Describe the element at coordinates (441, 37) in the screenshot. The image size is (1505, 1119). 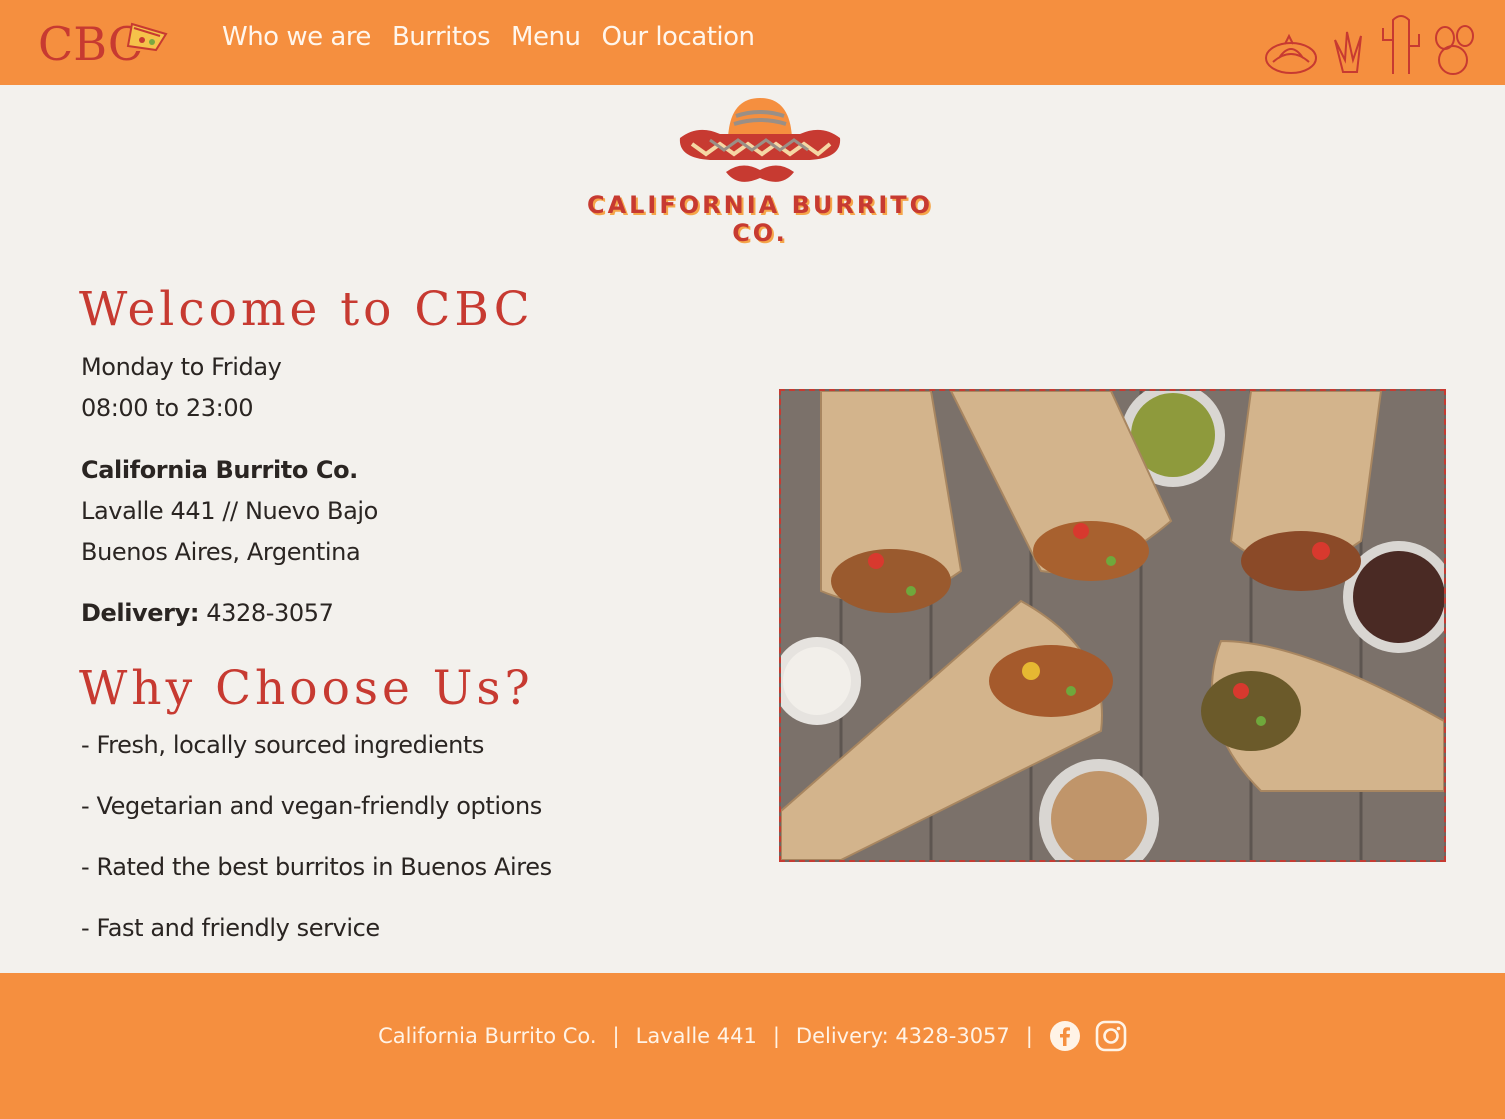
I see `nav-link-burritos: Burritos` at that location.